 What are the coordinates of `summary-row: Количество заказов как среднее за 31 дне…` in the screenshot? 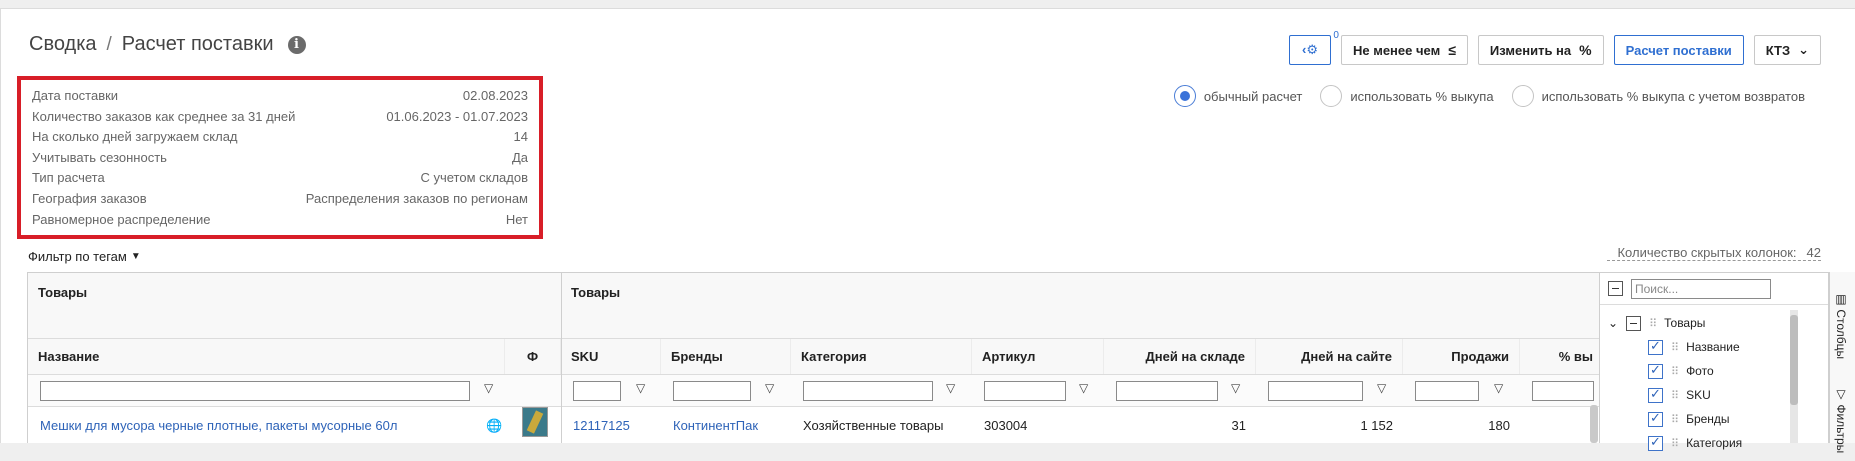 It's located at (280, 117).